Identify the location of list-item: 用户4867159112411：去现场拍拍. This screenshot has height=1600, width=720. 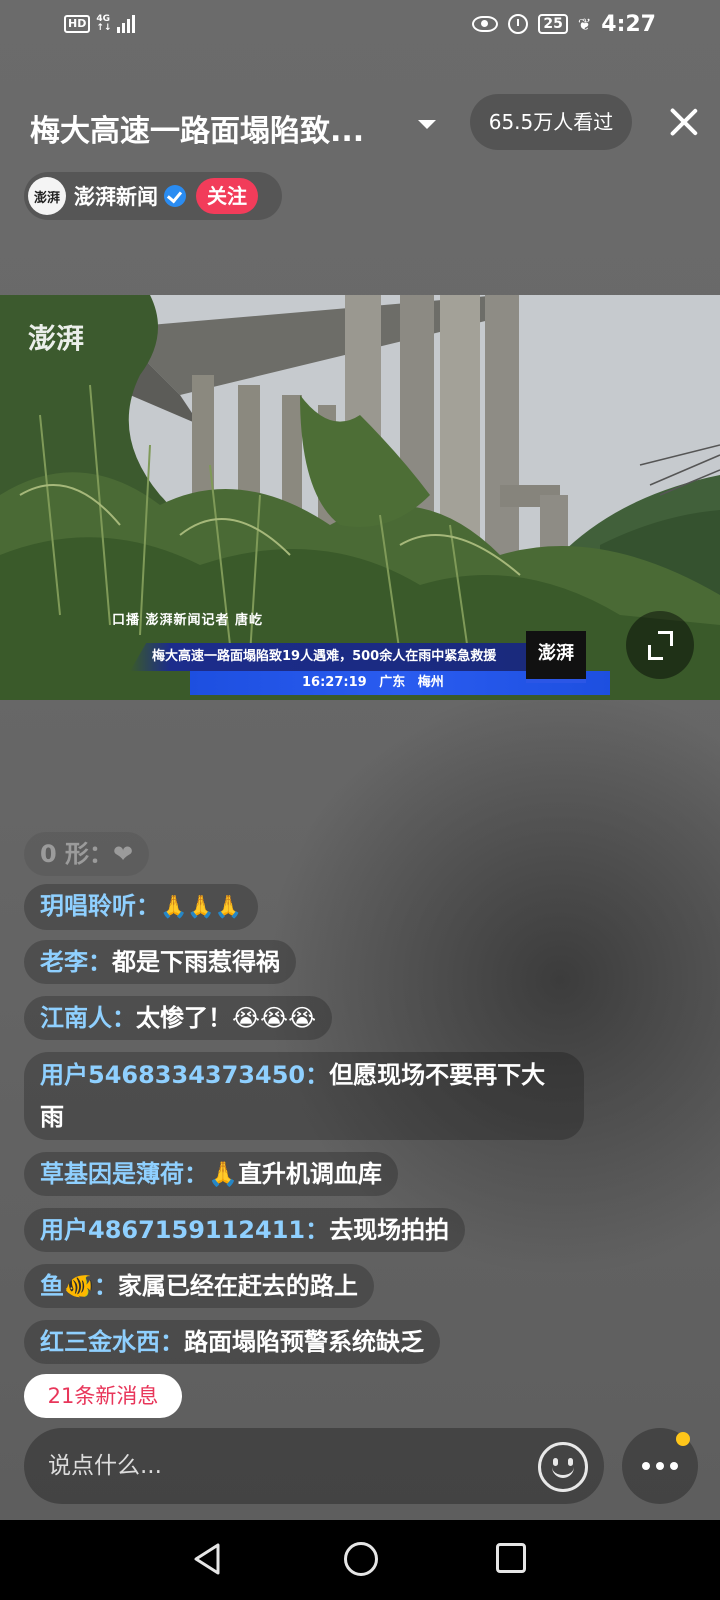
(245, 1230).